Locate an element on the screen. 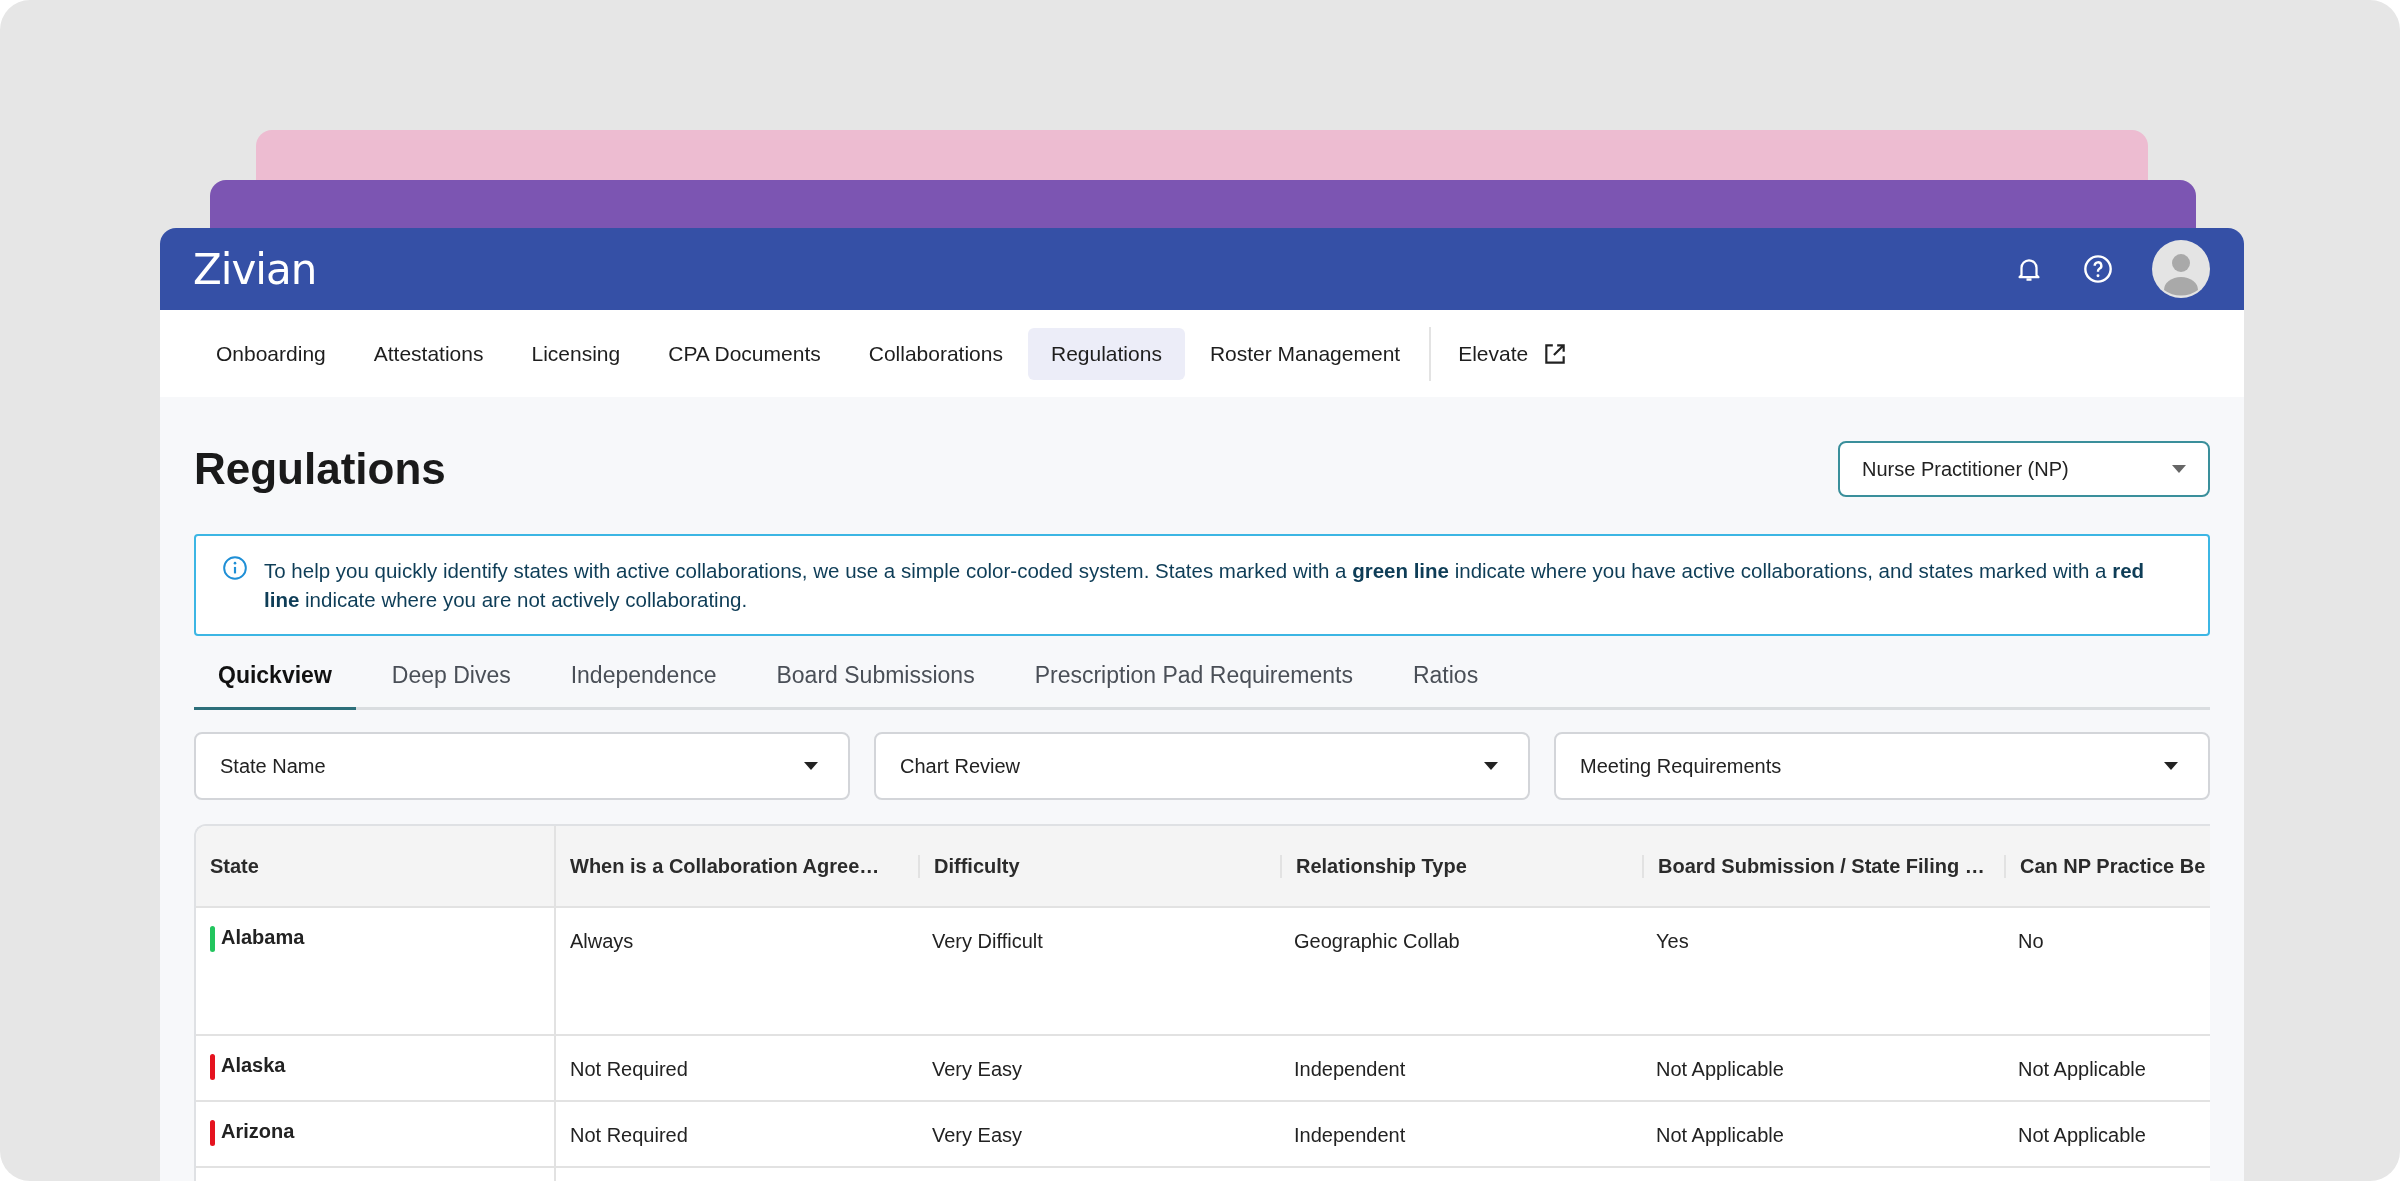 The width and height of the screenshot is (2400, 1181). tab: Board Submissions is located at coordinates (875, 679).